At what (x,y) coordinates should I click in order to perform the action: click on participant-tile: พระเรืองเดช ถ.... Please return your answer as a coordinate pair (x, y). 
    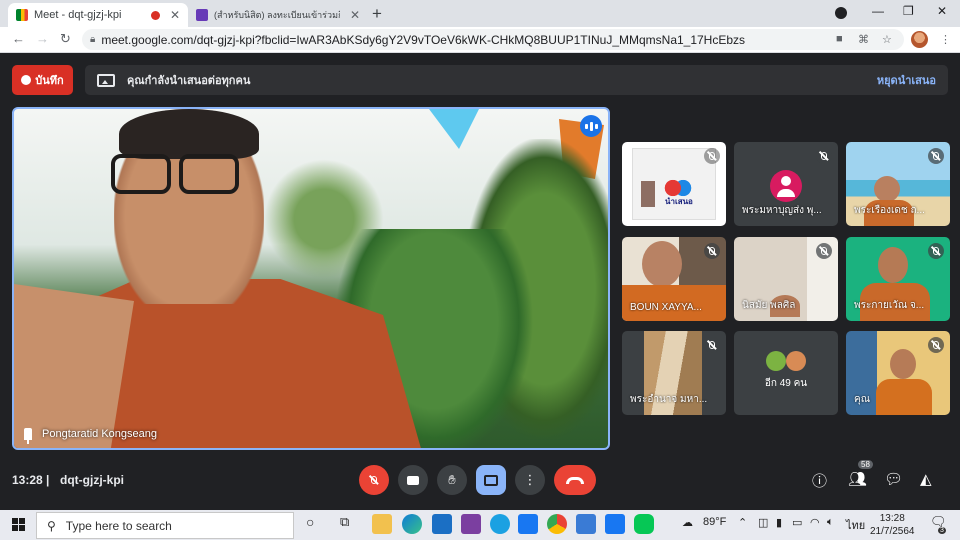
    Looking at the image, I should click on (898, 184).